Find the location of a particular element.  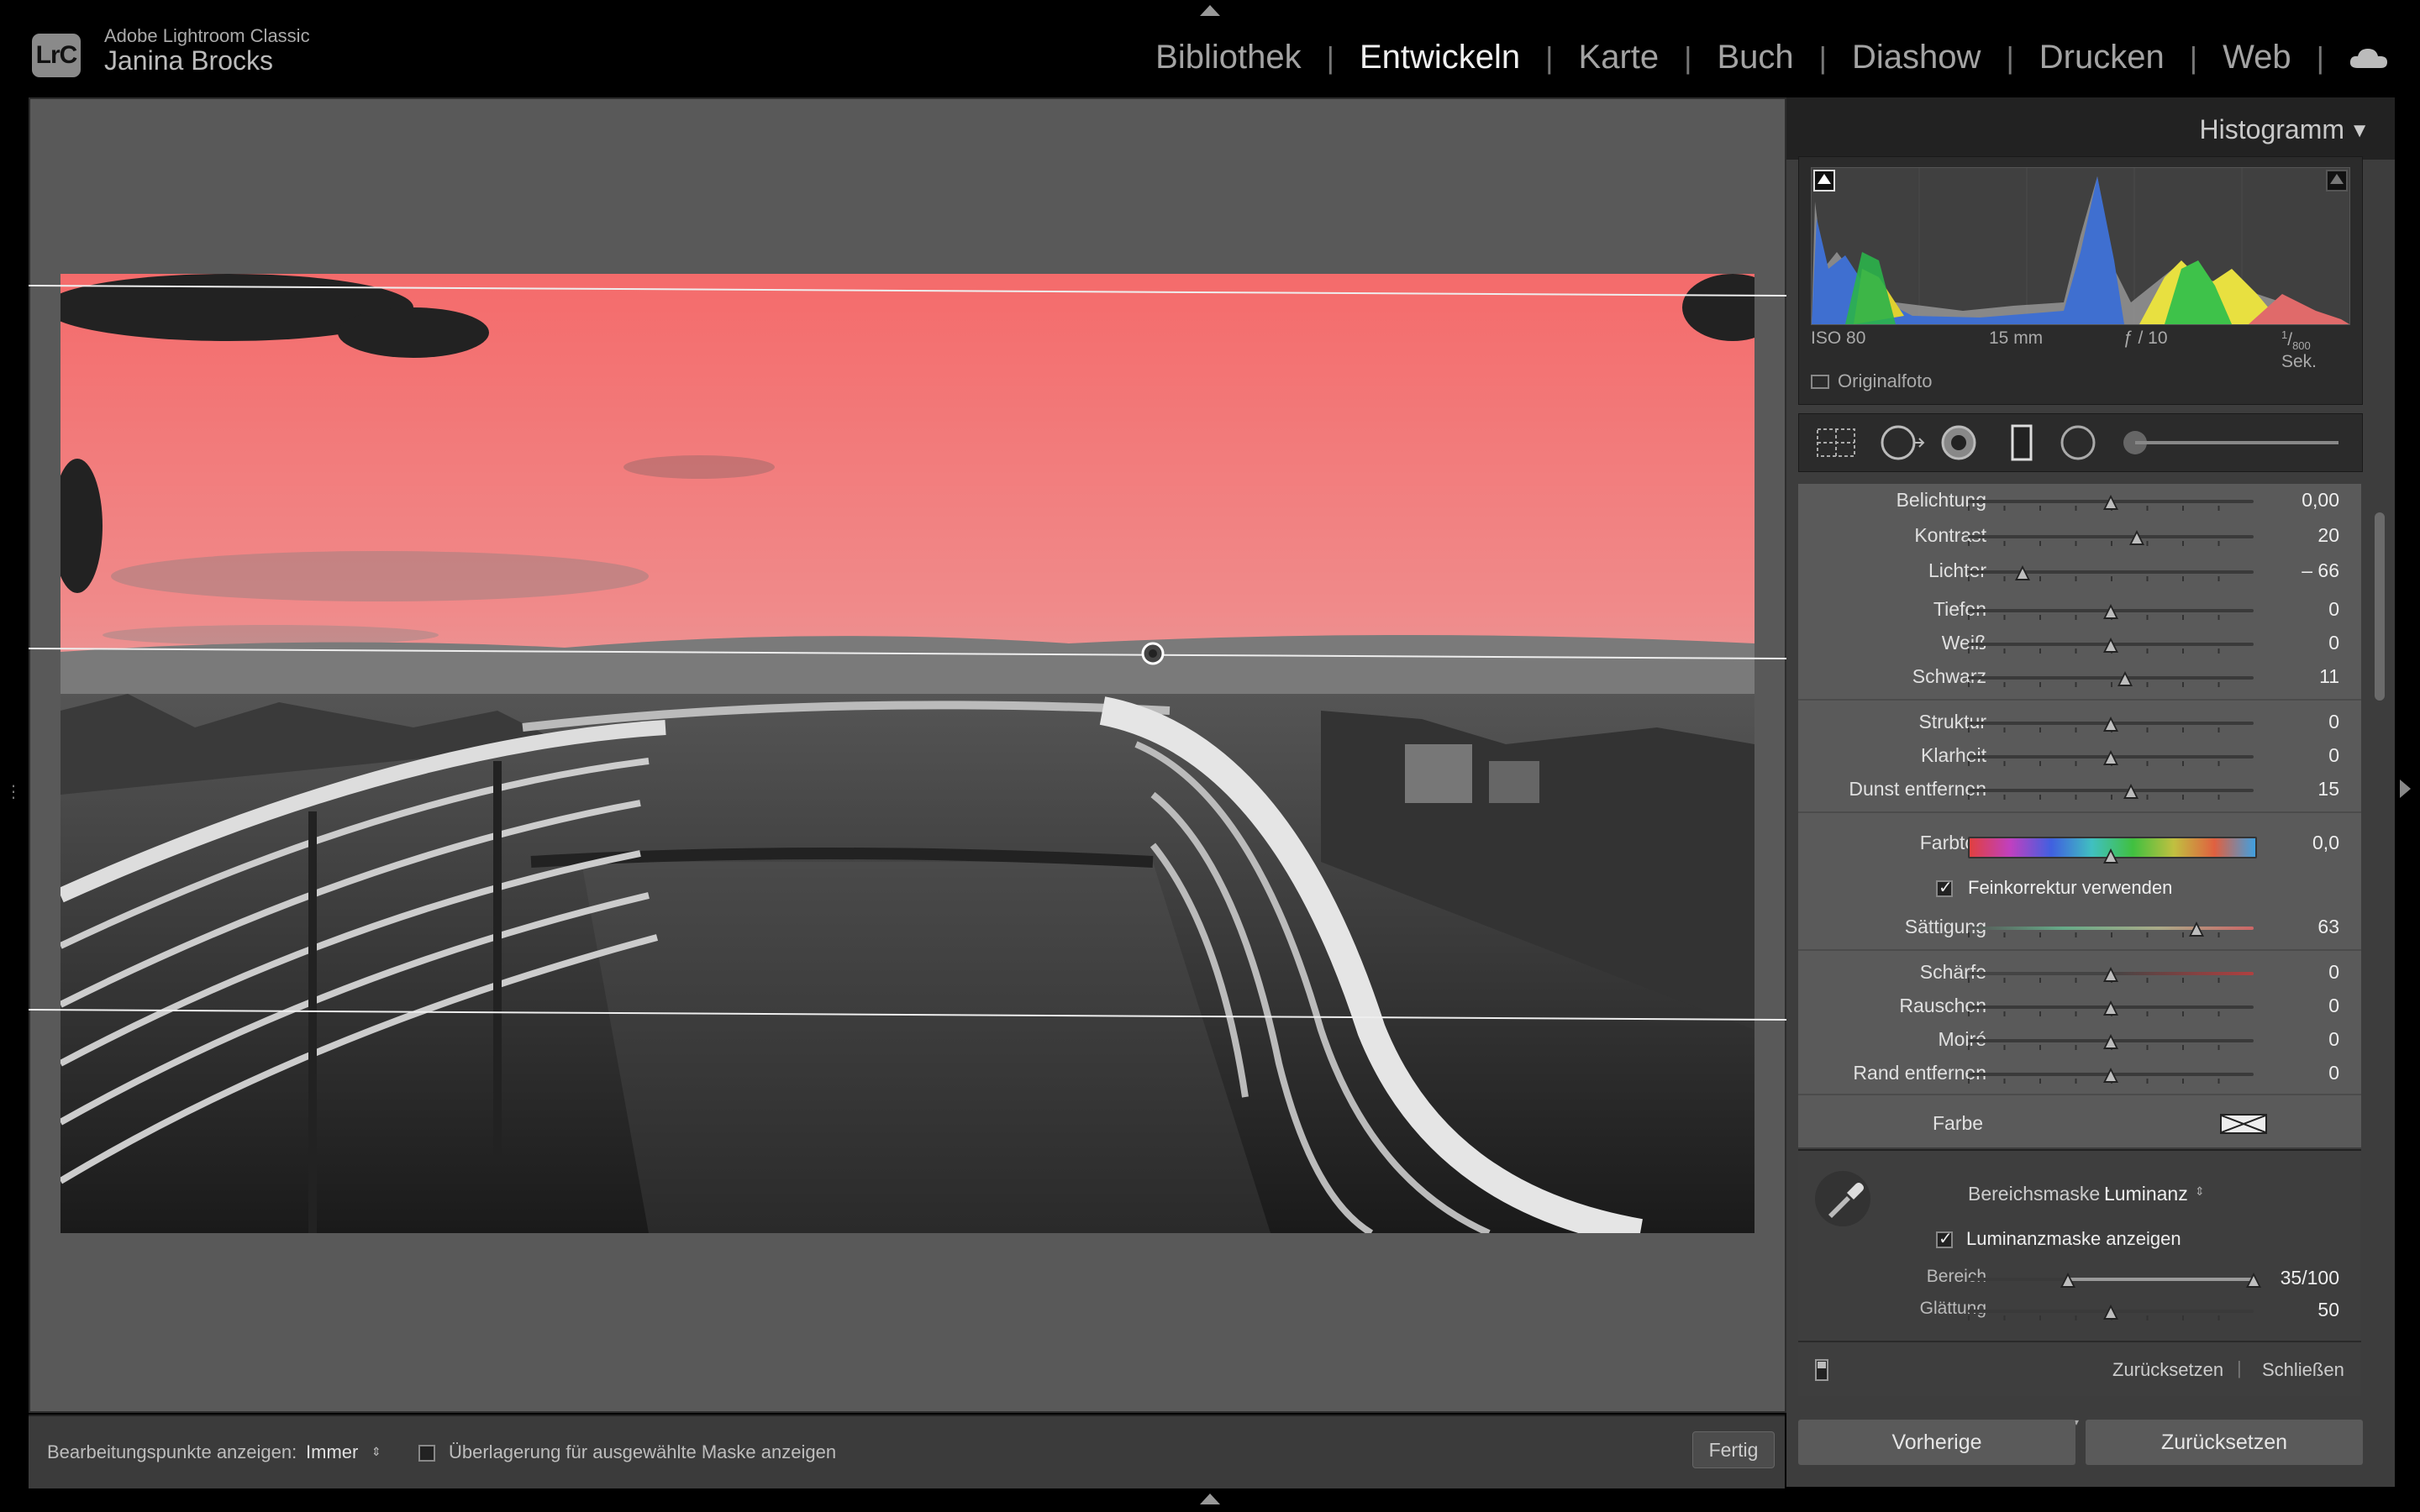

cloud-icon is located at coordinates (2368, 58).